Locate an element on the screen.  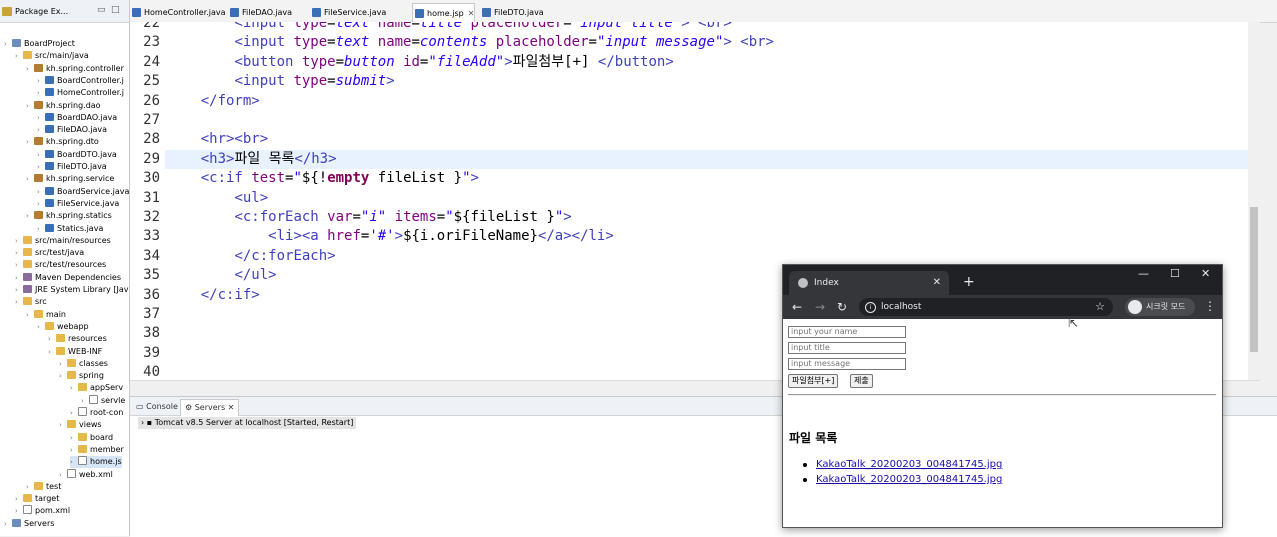
tree-item: › main is located at coordinates (46, 315).